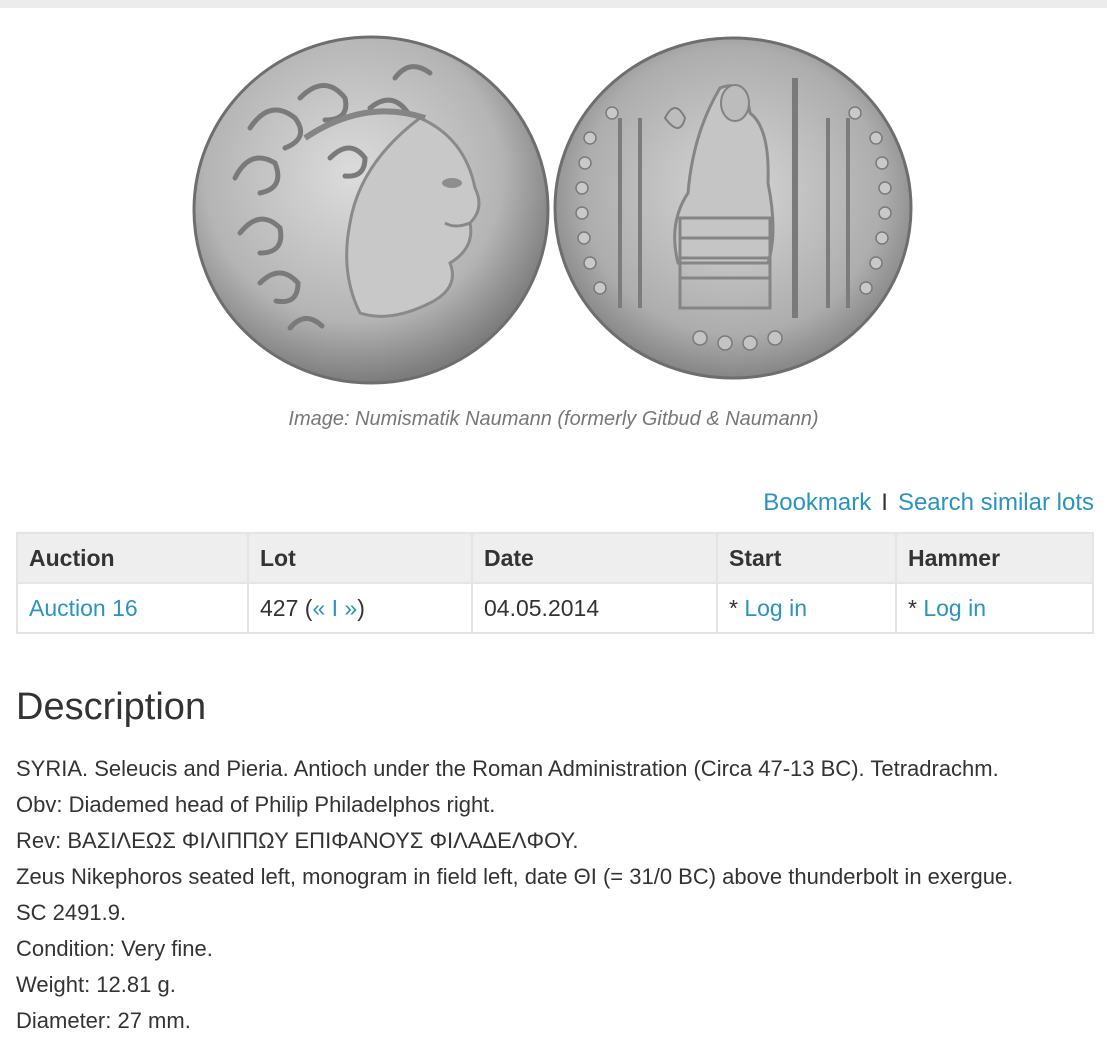  Describe the element at coordinates (114, 948) in the screenshot. I see `description-line: Condition: Very fine.` at that location.